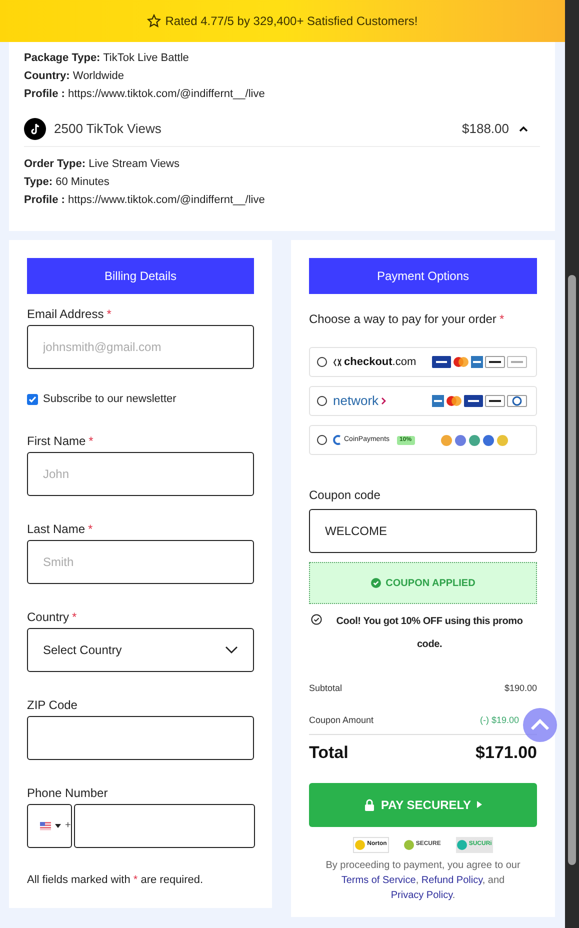 This screenshot has width=579, height=928. I want to click on field-label: ZIP Code, so click(52, 704).